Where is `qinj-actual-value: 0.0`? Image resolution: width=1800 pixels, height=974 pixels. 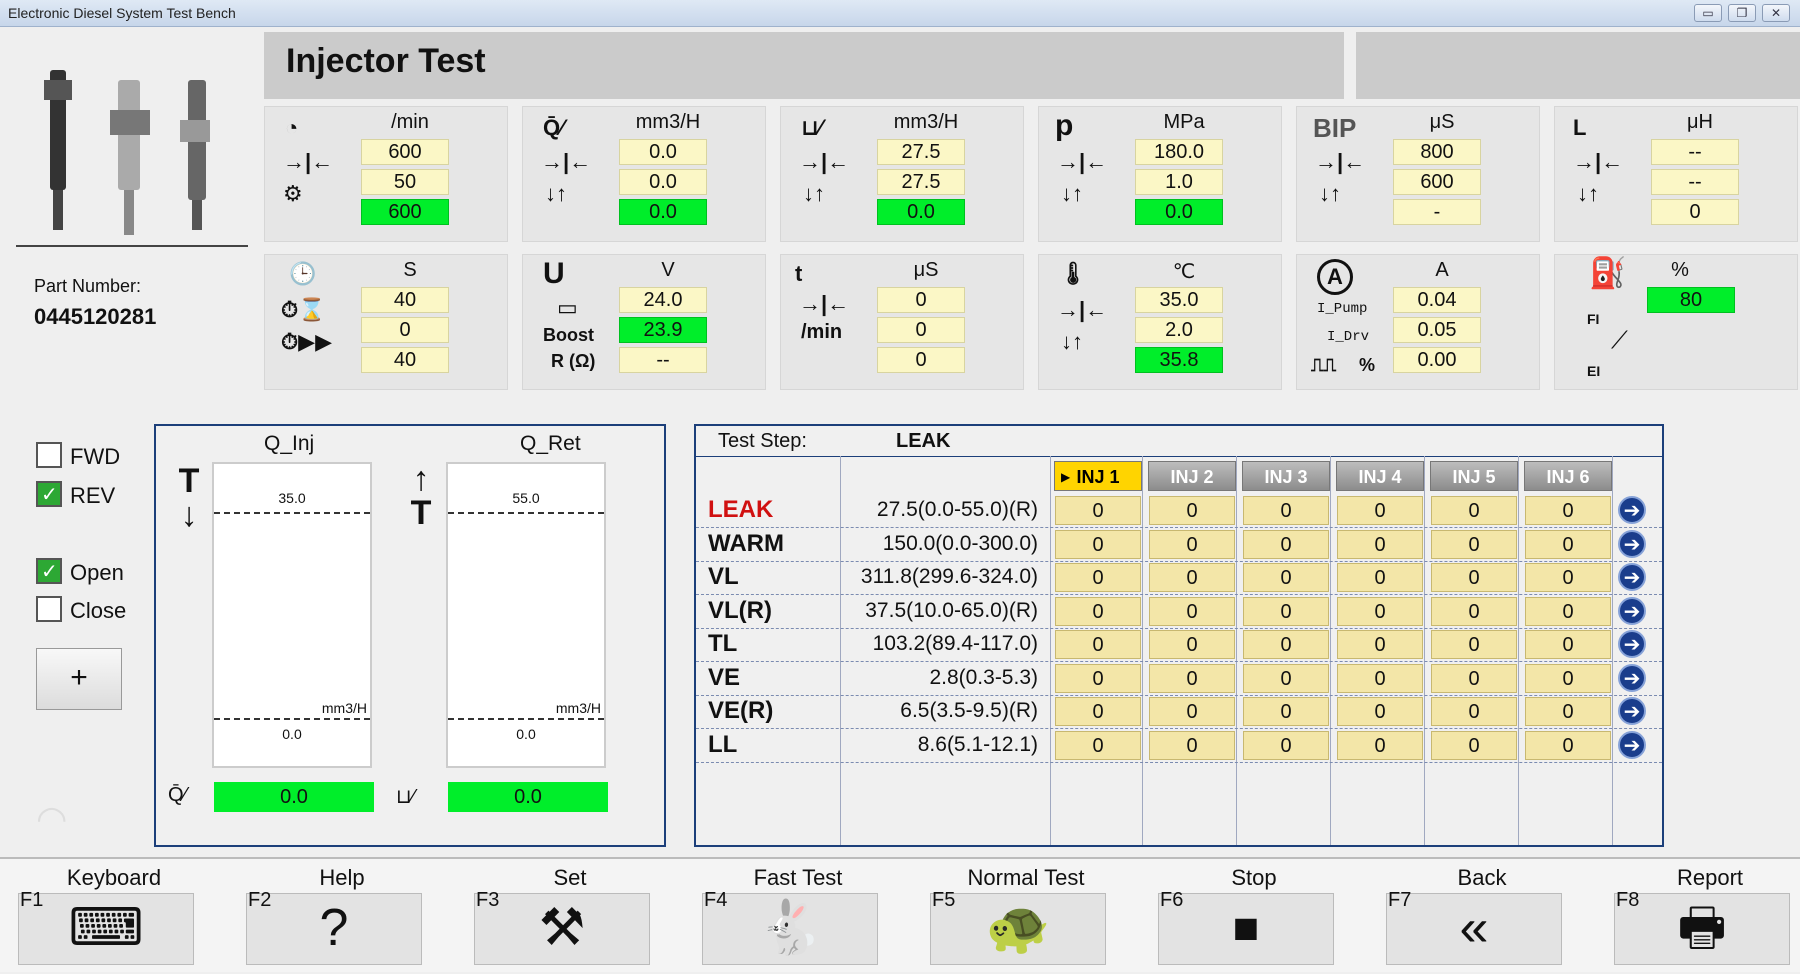 qinj-actual-value: 0.0 is located at coordinates (663, 212).